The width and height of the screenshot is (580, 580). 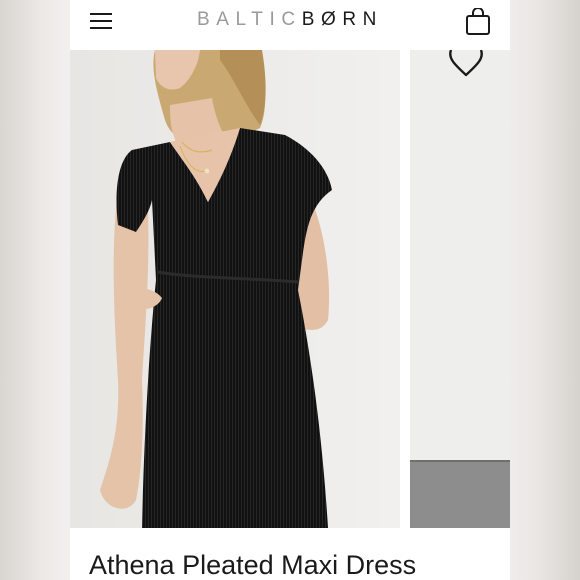 What do you see at coordinates (460, 289) in the screenshot?
I see `product-image-next` at bounding box center [460, 289].